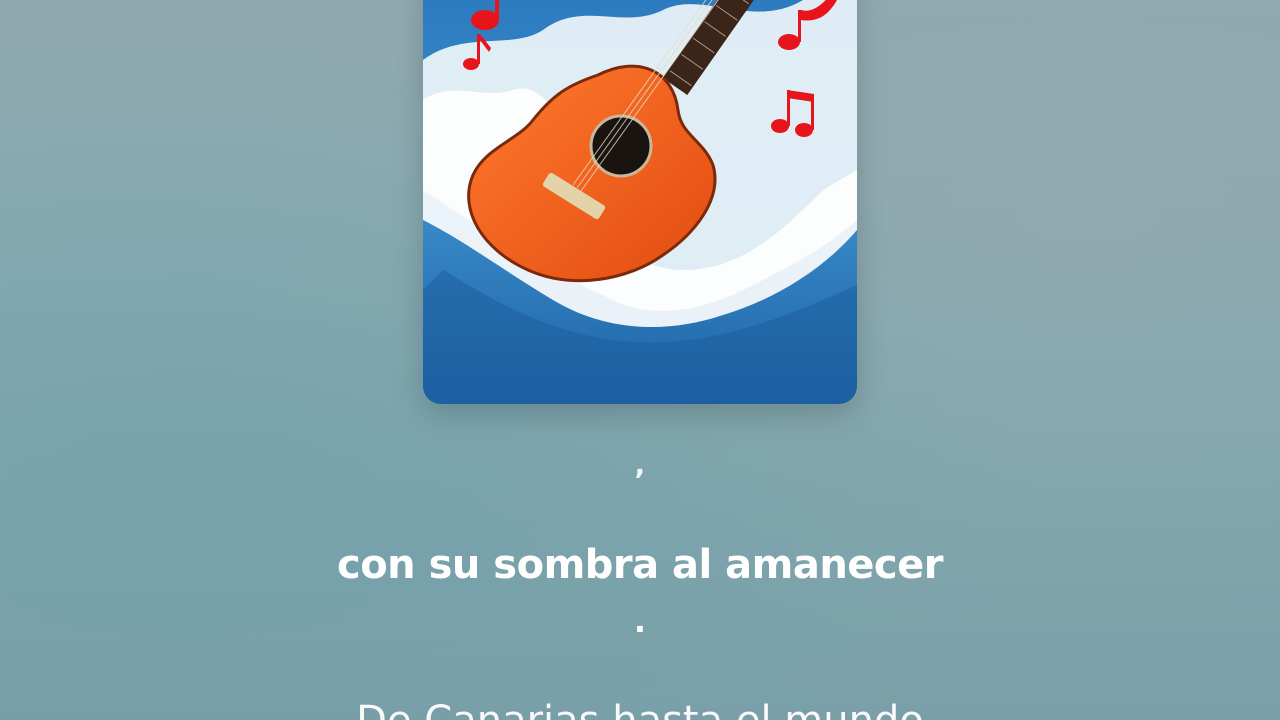  Describe the element at coordinates (640, 709) in the screenshot. I see `lyric-line-next: De Canarias hasta el mundo` at that location.